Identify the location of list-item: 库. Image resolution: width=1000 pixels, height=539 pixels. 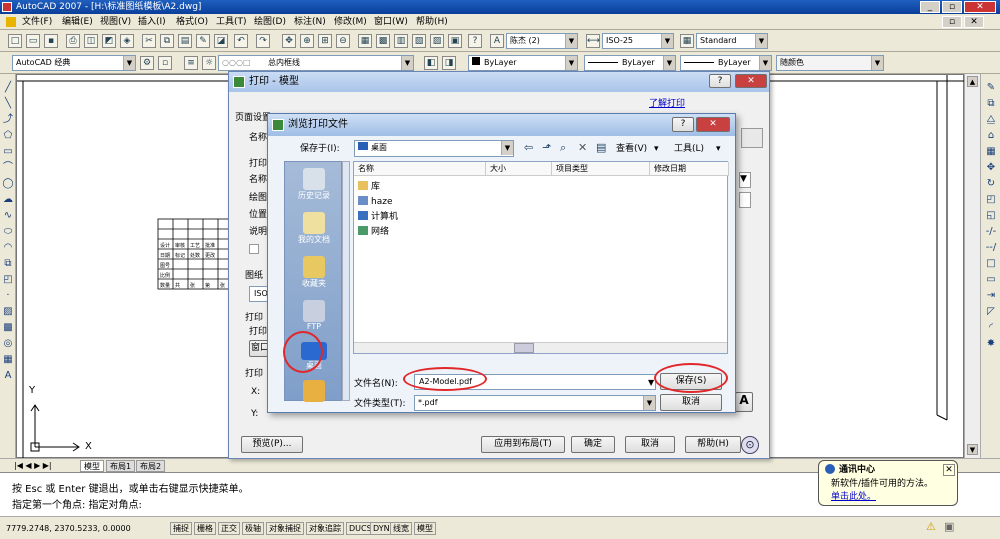
(369, 187).